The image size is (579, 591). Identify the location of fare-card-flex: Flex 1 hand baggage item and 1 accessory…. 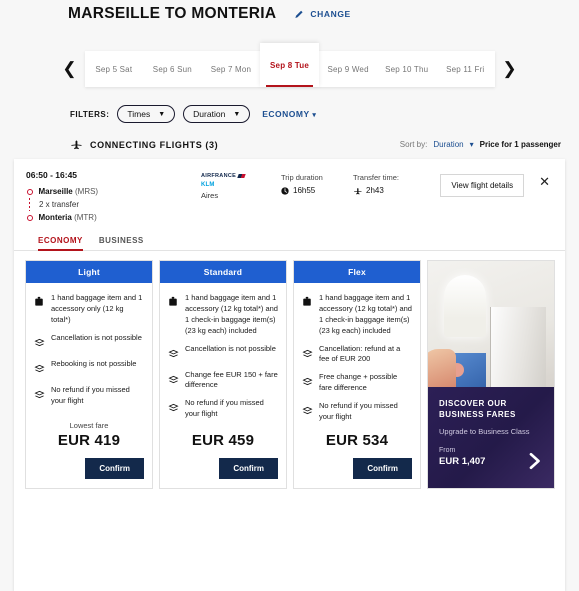
(357, 374).